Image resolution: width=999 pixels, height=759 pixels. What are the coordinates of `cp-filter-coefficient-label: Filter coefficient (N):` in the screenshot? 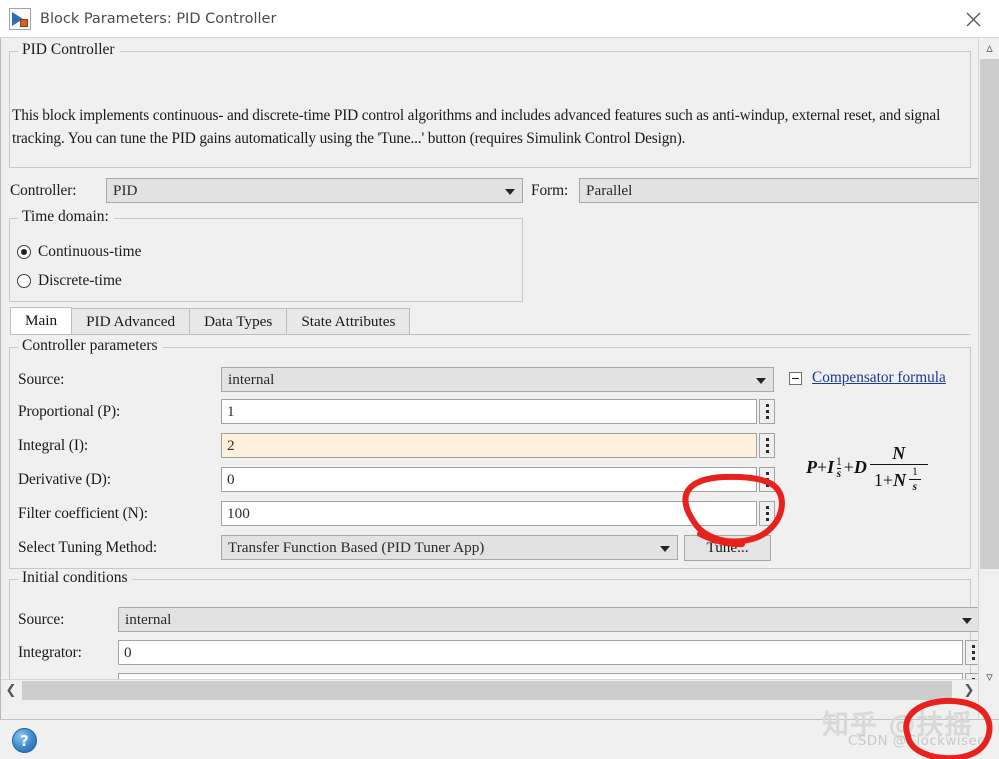 It's located at (83, 513).